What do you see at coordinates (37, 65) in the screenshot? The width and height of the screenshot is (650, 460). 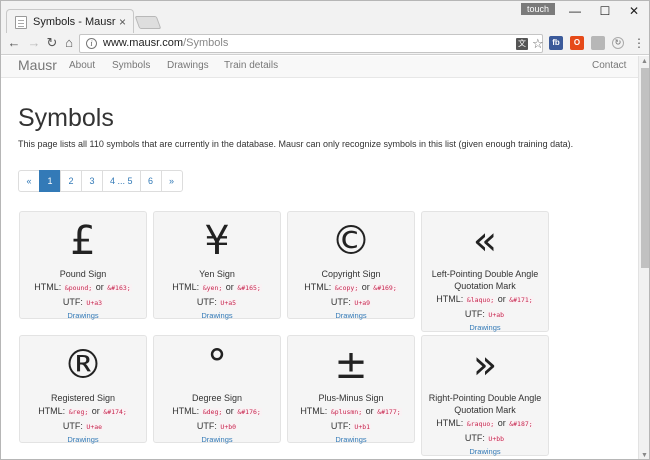 I see `site-brand: Mausr` at bounding box center [37, 65].